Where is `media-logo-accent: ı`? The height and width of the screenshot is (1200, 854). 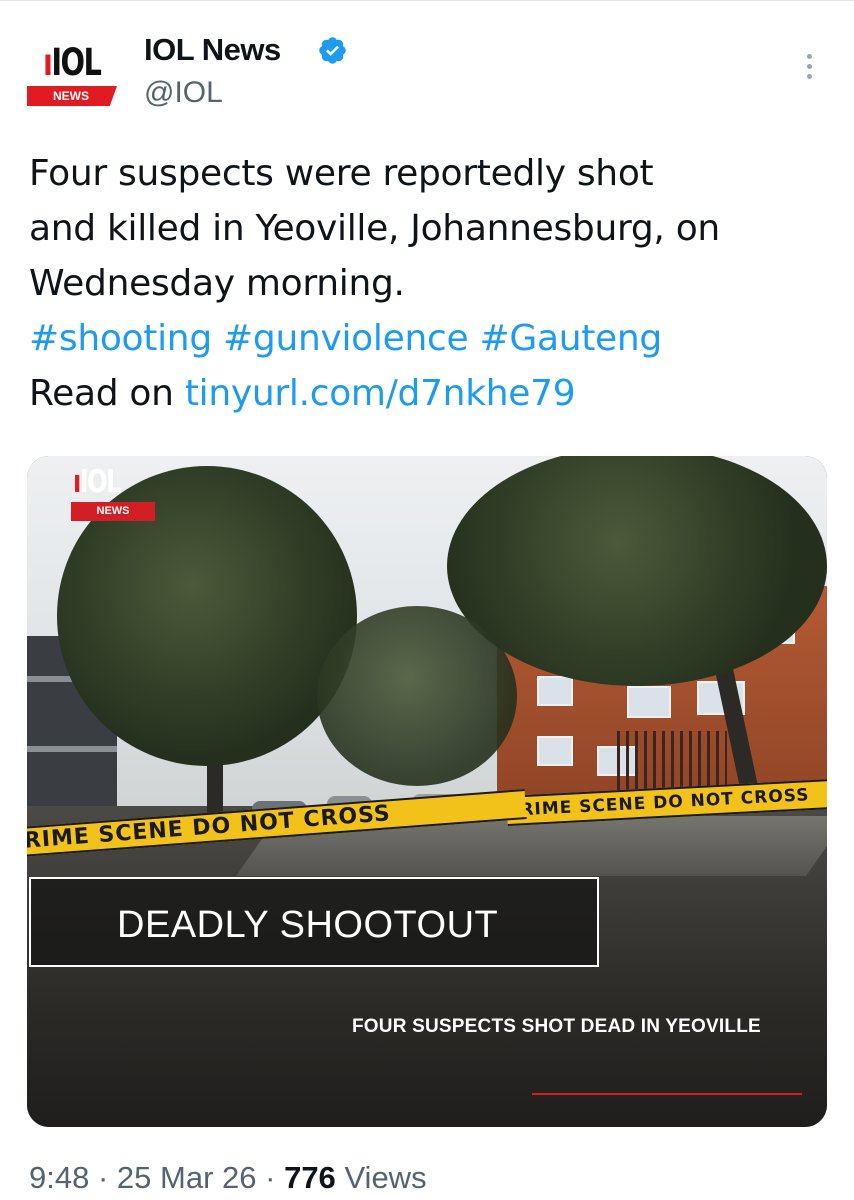 media-logo-accent: ı is located at coordinates (77, 482).